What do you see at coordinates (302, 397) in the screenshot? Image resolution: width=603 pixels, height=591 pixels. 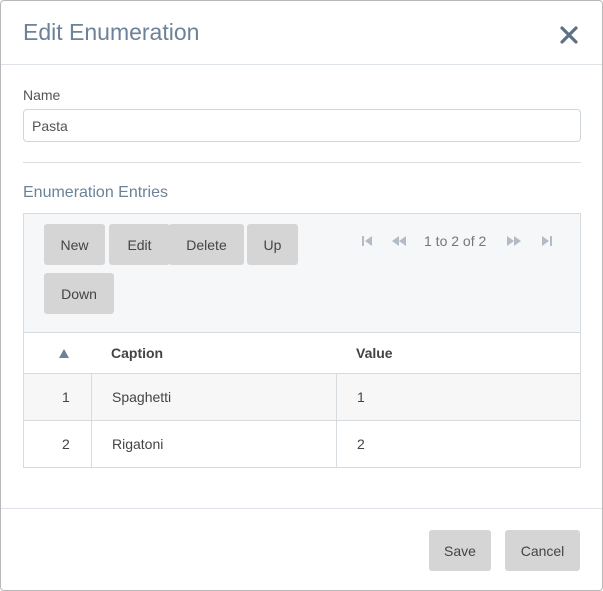 I see `table-row: 1 Spaghetti 1` at bounding box center [302, 397].